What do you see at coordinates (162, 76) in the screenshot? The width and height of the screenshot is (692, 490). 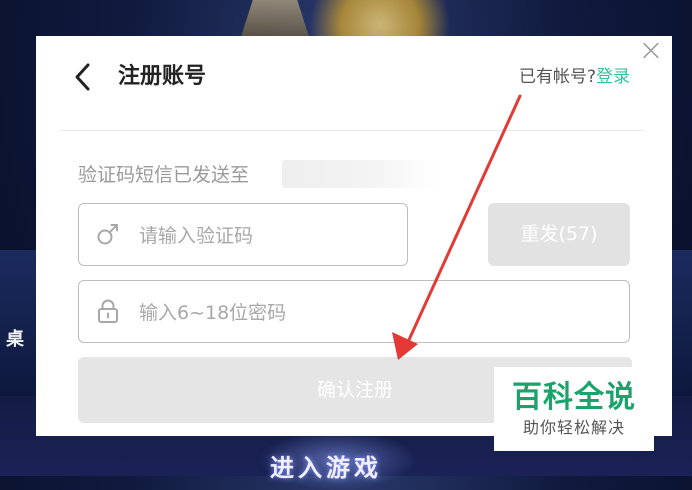 I see `dialog-title: 注册账号` at bounding box center [162, 76].